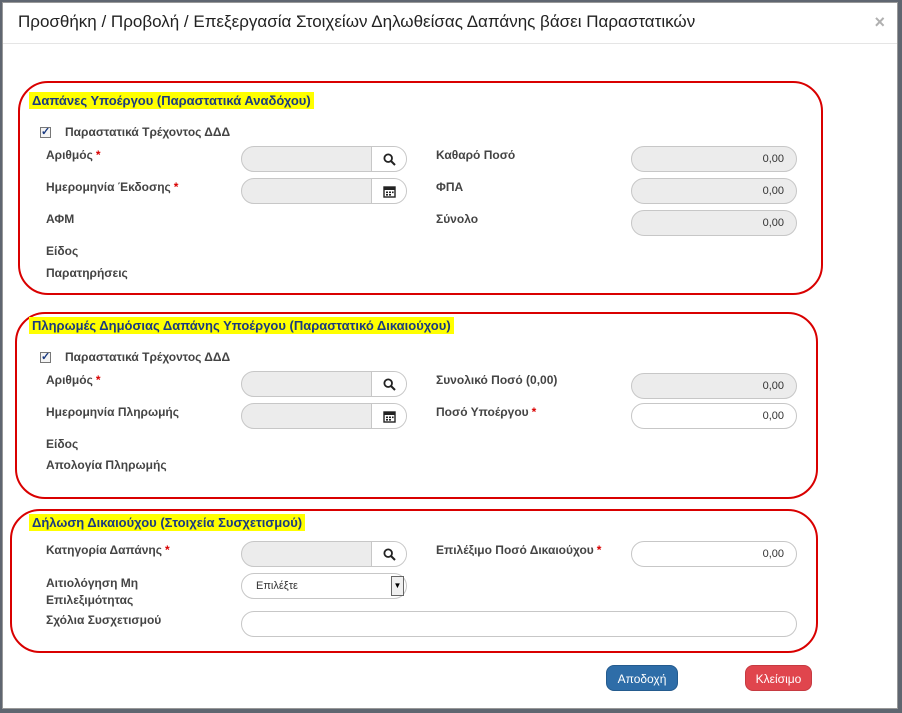 The height and width of the screenshot is (713, 902). Describe the element at coordinates (324, 384) in the screenshot. I see `section2-number-input` at that location.